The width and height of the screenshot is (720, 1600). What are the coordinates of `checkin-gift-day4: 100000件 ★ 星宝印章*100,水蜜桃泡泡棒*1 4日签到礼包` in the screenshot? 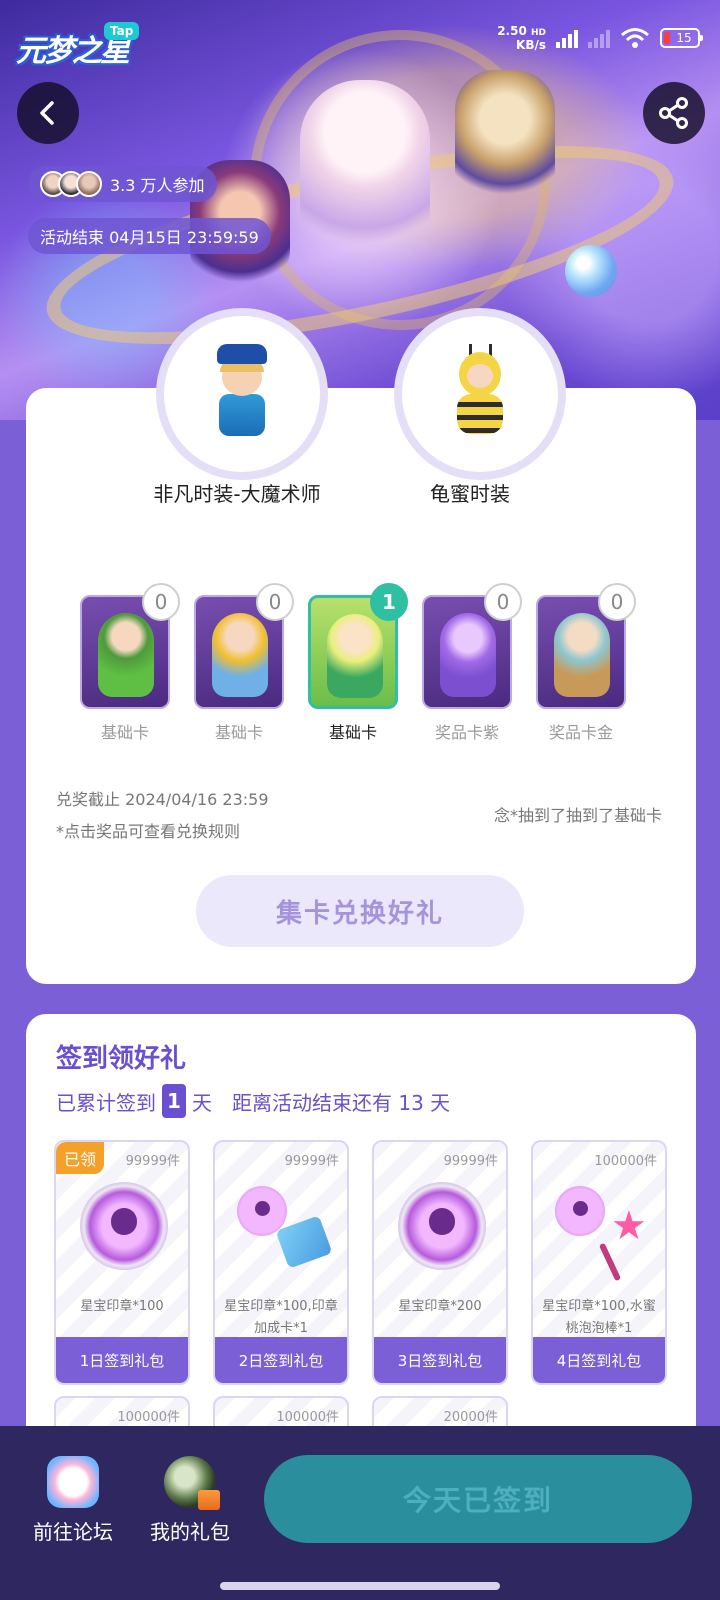 It's located at (599, 1262).